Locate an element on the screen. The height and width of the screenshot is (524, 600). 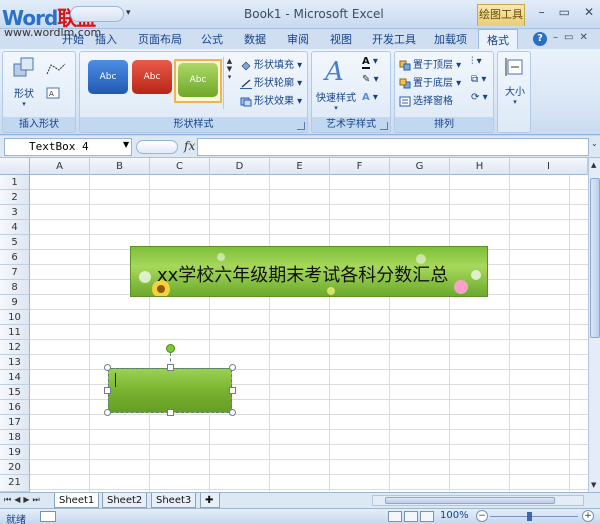
text-effects-button: A ▾ is located at coordinates (370, 97).